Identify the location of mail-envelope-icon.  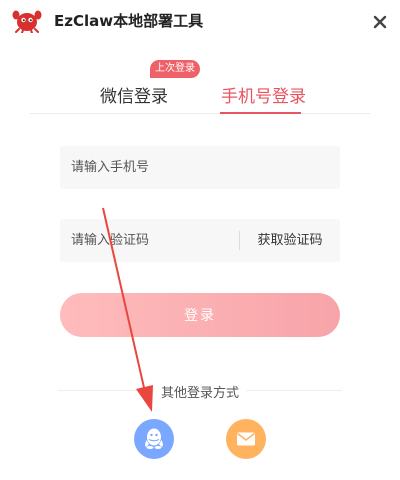
(246, 439).